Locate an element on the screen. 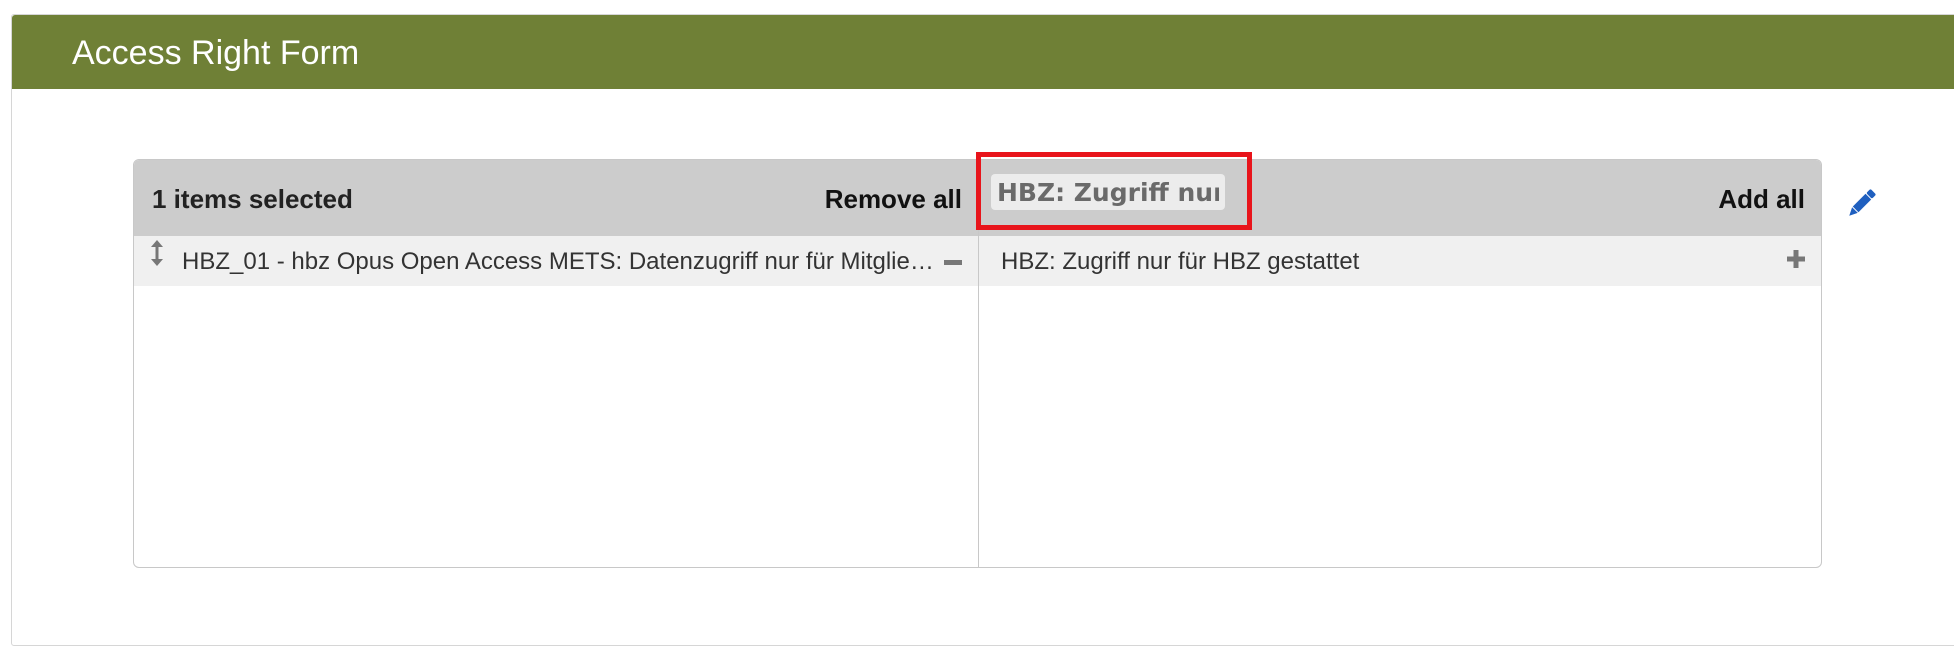 The image size is (1954, 655). available-column-header: Add all is located at coordinates (1400, 198).